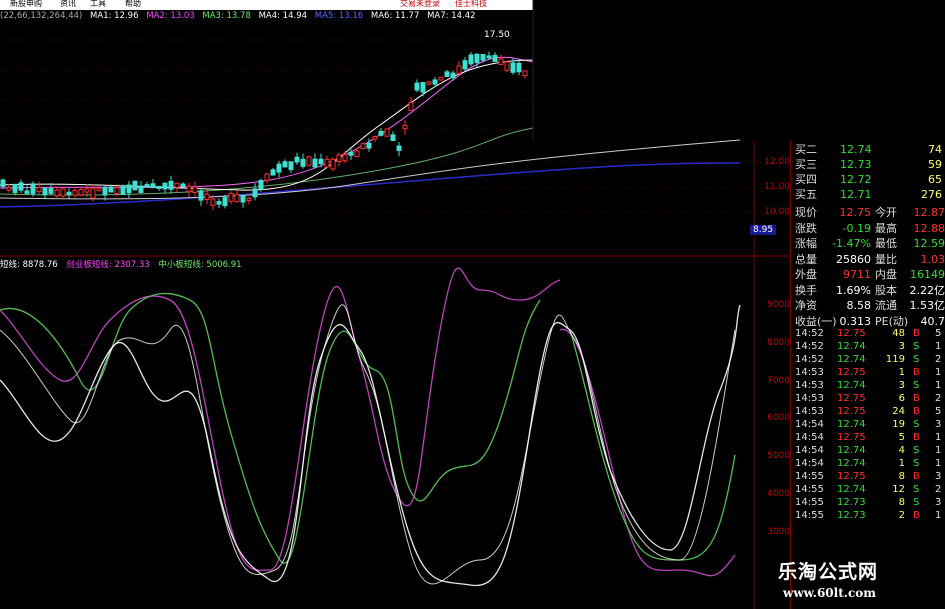  Describe the element at coordinates (778, 418) in the screenshot. I see `osc-axis-6000: 6000` at that location.